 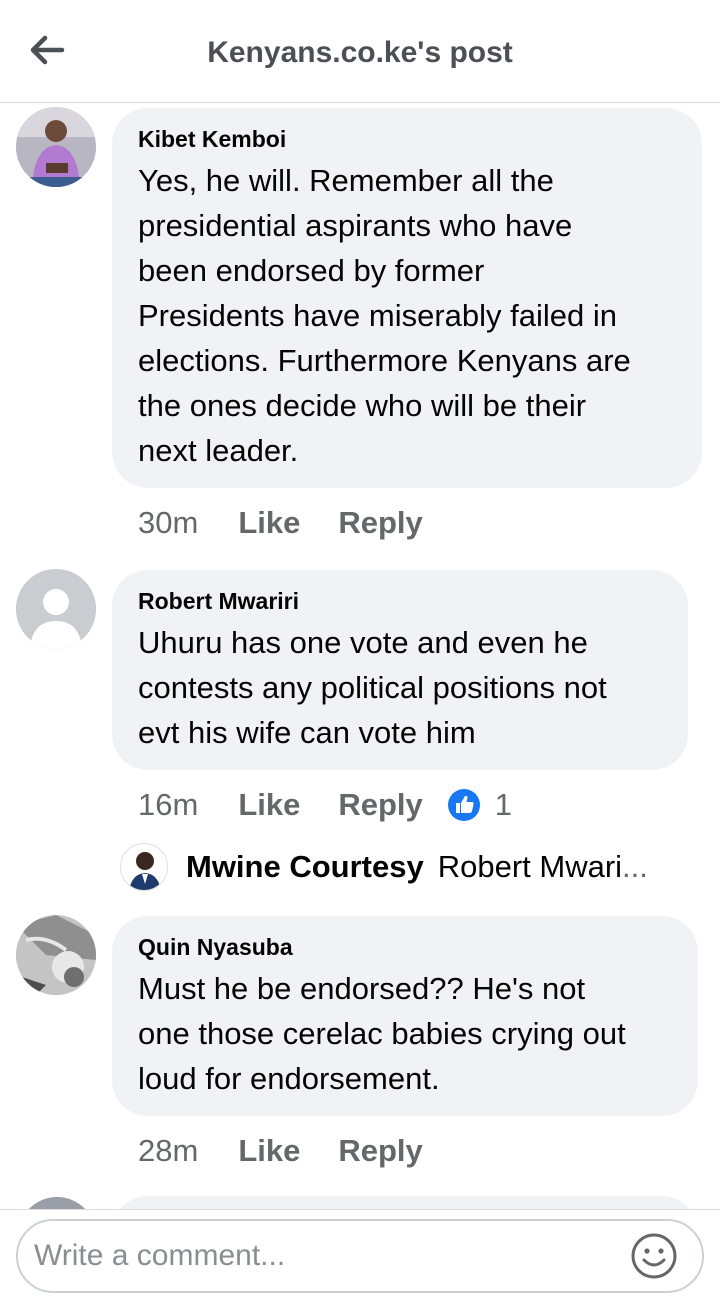 I want to click on comment-input, so click(x=360, y=1256).